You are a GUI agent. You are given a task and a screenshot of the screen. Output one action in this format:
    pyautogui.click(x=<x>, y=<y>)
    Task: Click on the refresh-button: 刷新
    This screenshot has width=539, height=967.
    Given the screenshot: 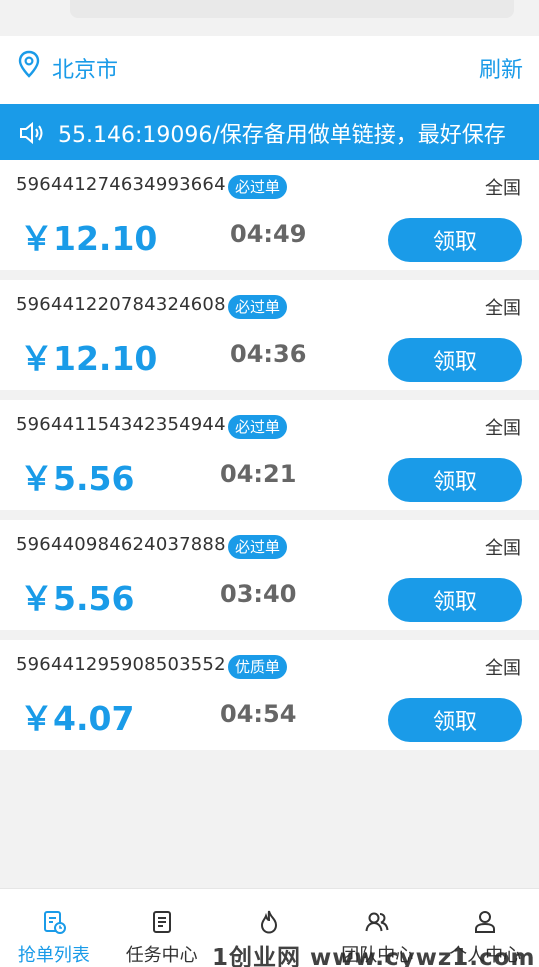 What is the action you would take?
    pyautogui.click(x=501, y=68)
    